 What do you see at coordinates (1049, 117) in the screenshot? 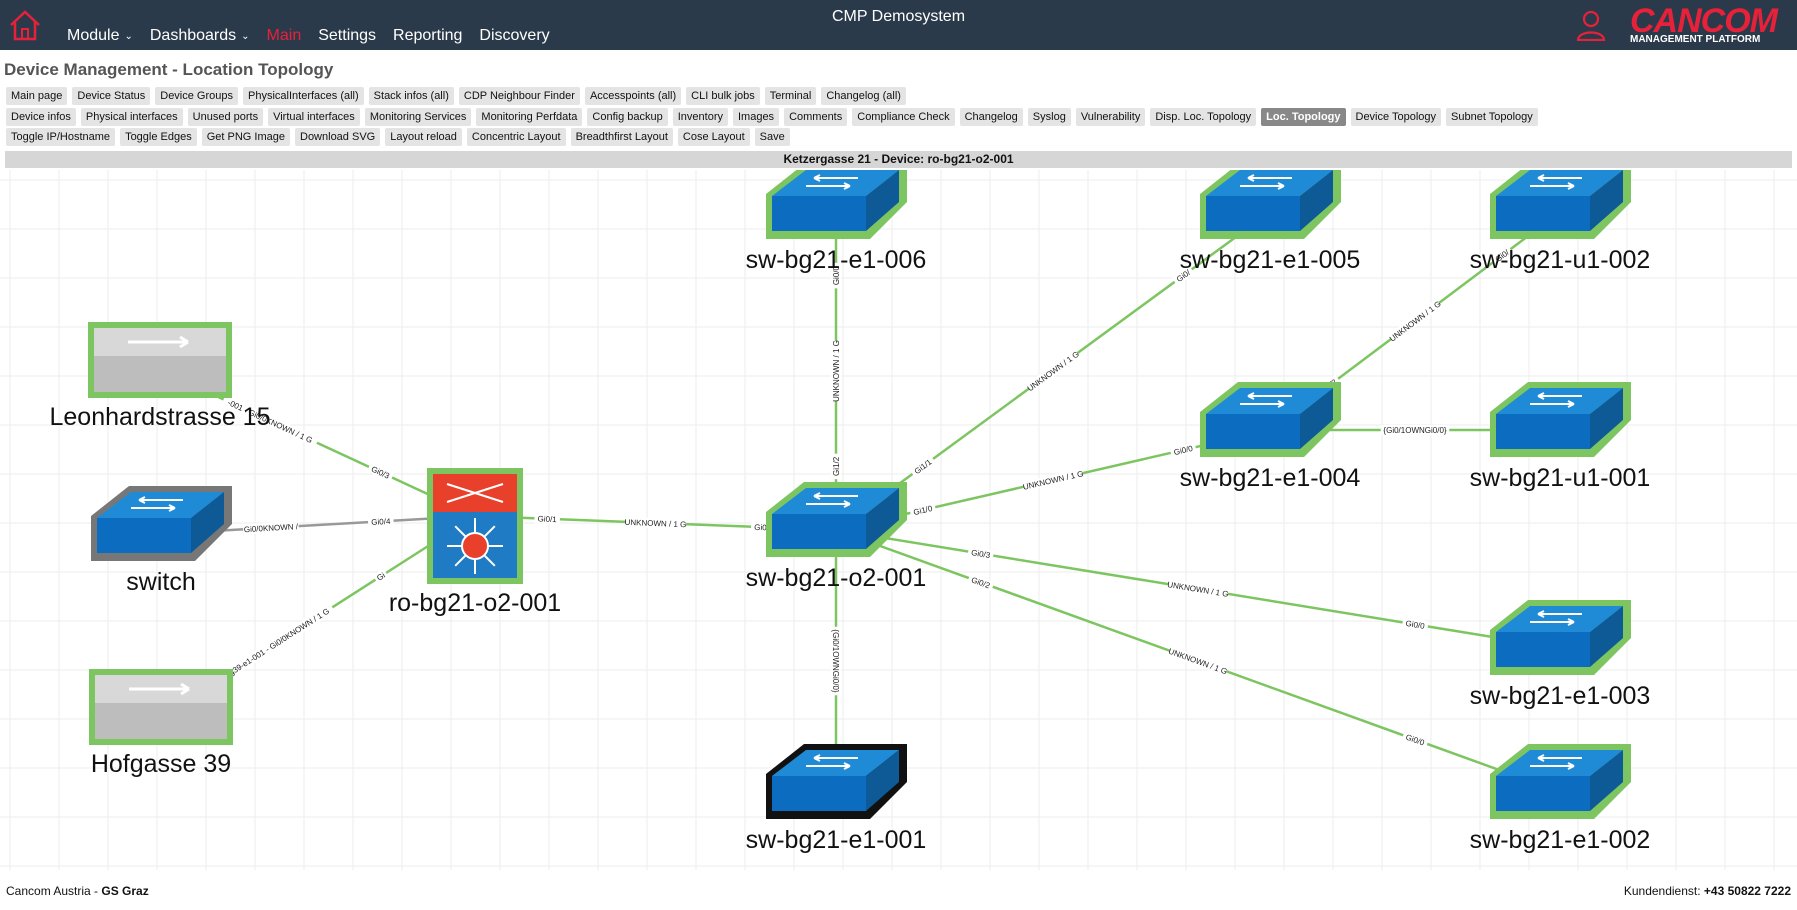
I see `toolbar-button-syslog: Syslog` at bounding box center [1049, 117].